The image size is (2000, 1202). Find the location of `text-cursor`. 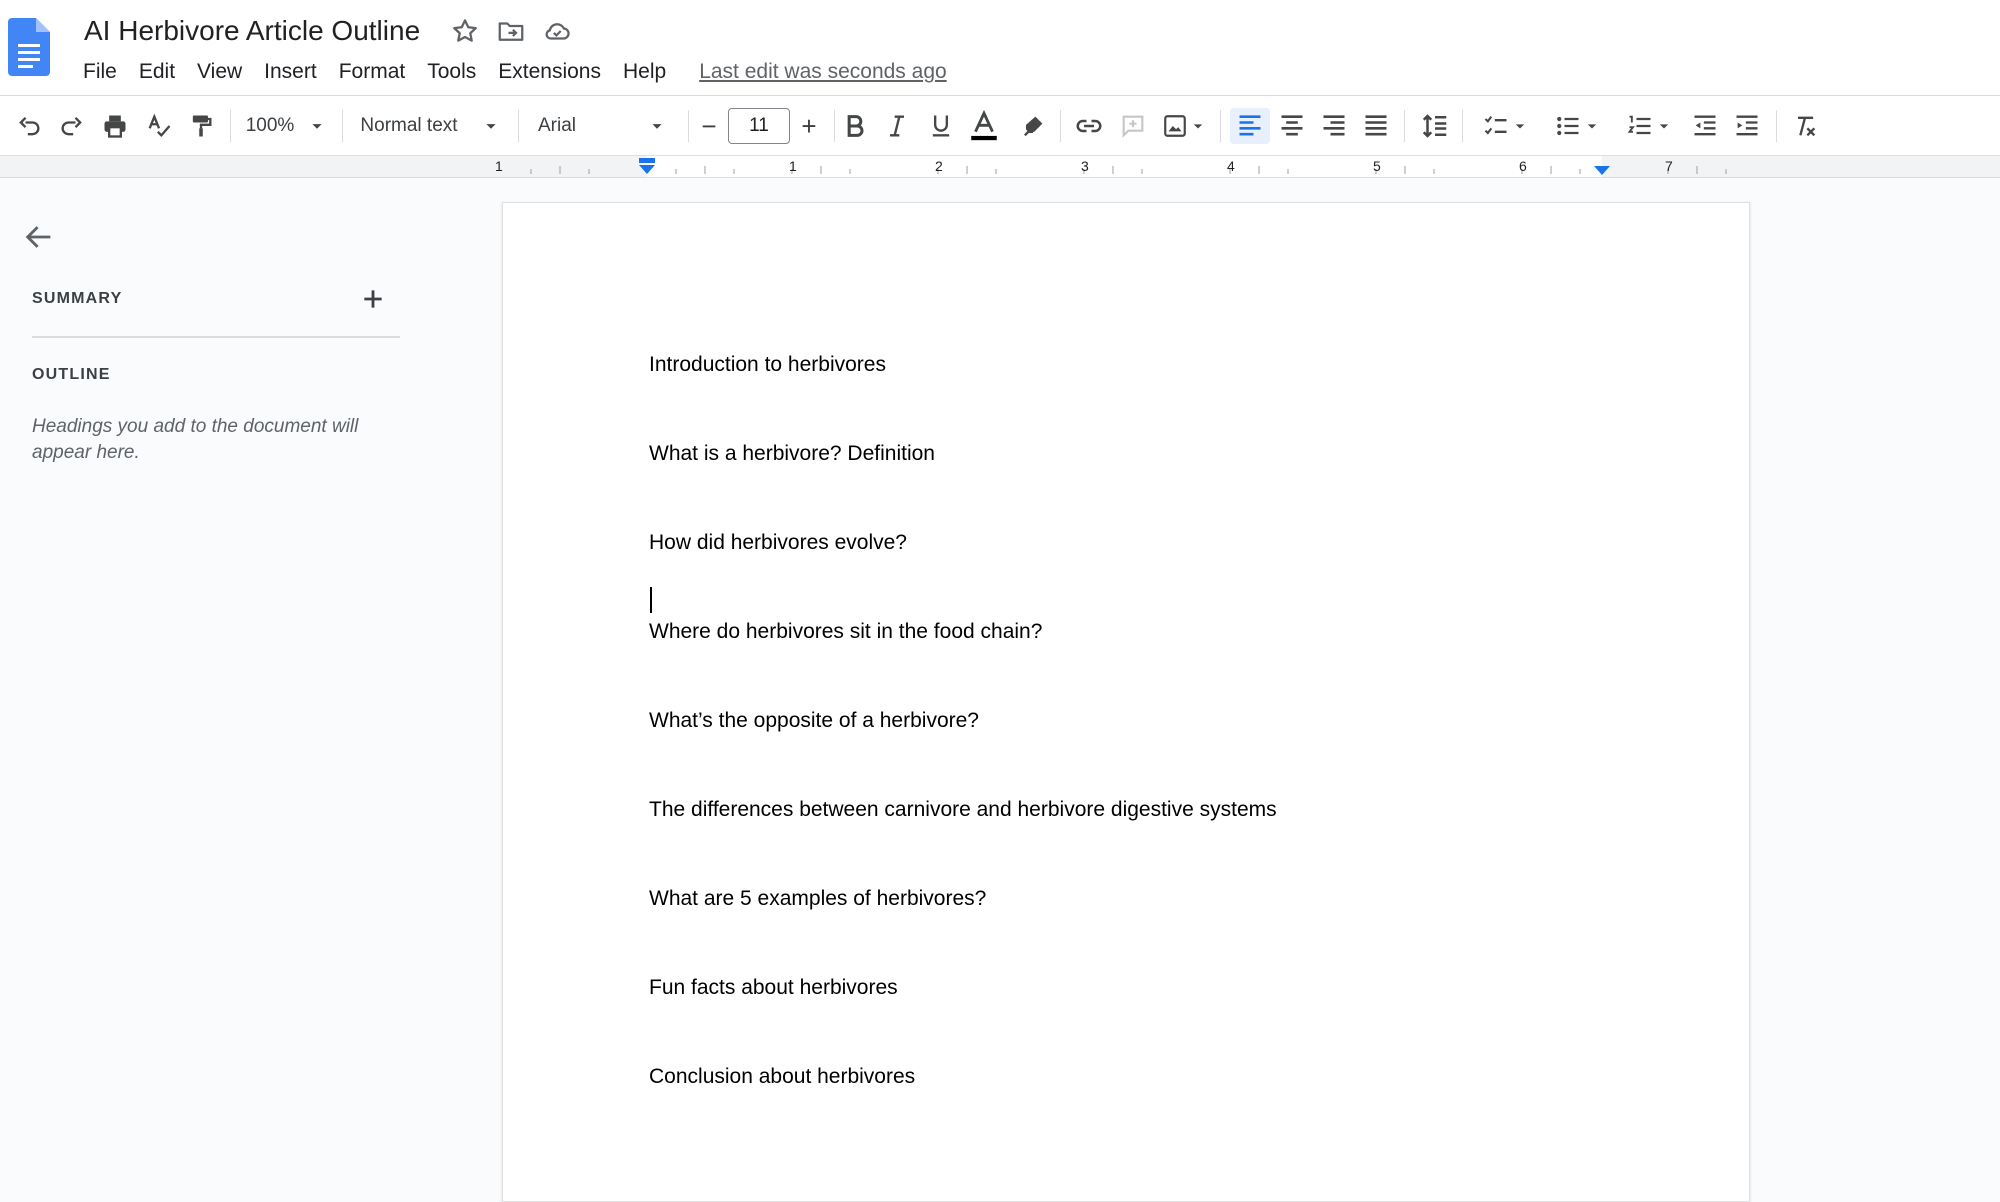

text-cursor is located at coordinates (651, 600).